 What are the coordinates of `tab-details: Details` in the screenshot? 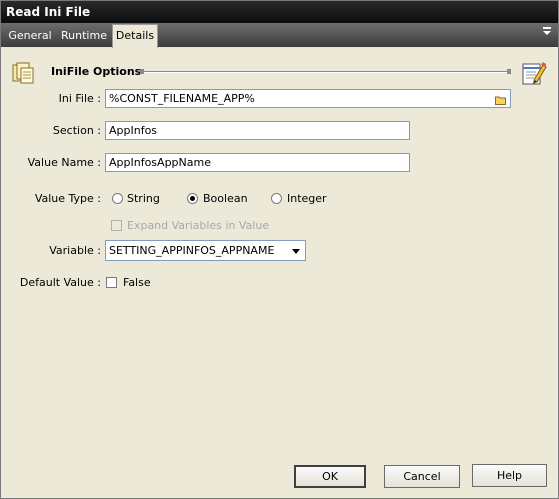 It's located at (135, 36).